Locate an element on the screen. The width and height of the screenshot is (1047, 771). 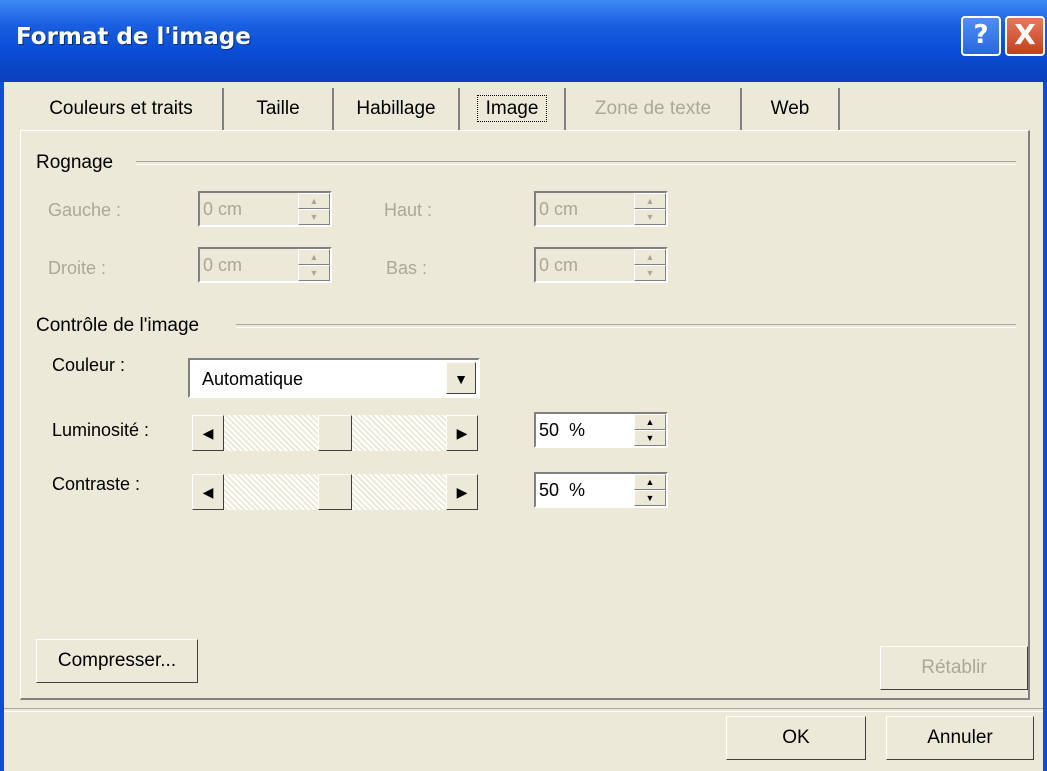
droite-value: 0 cm is located at coordinates (223, 265).